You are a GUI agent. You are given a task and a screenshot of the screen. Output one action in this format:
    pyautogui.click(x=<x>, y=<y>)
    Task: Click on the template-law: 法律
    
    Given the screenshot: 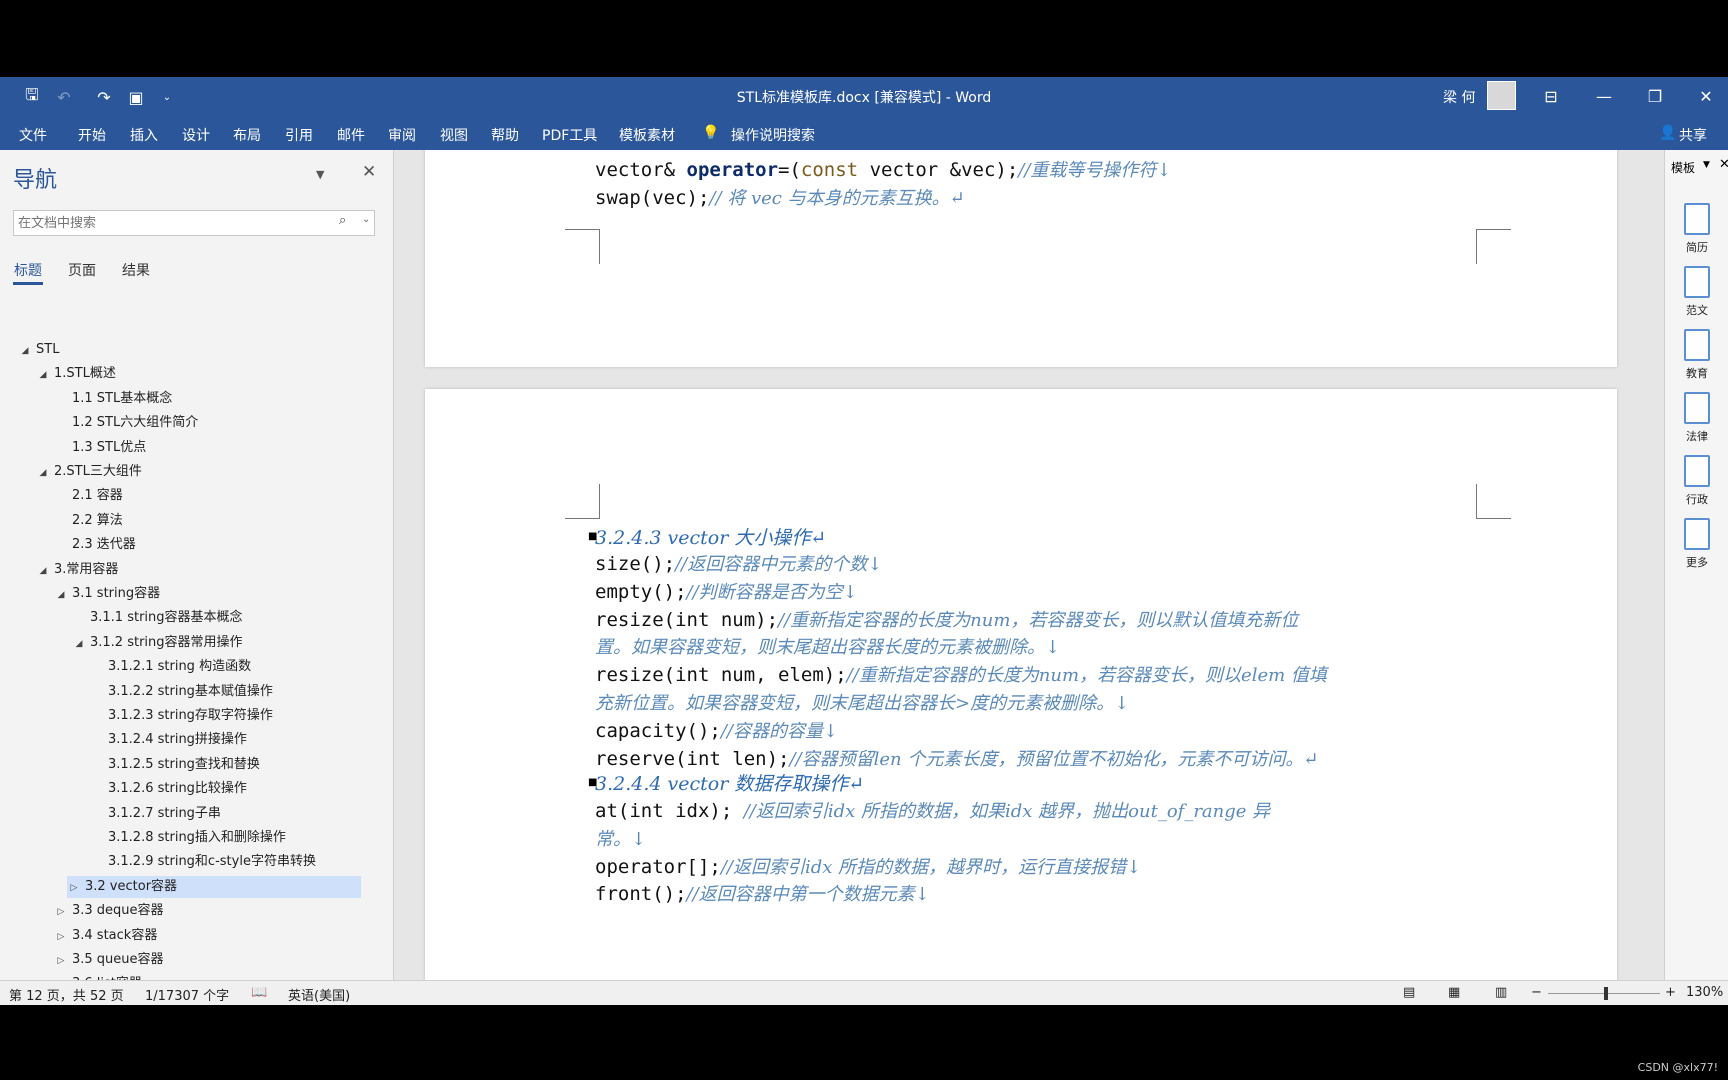 What is the action you would take?
    pyautogui.click(x=1696, y=418)
    